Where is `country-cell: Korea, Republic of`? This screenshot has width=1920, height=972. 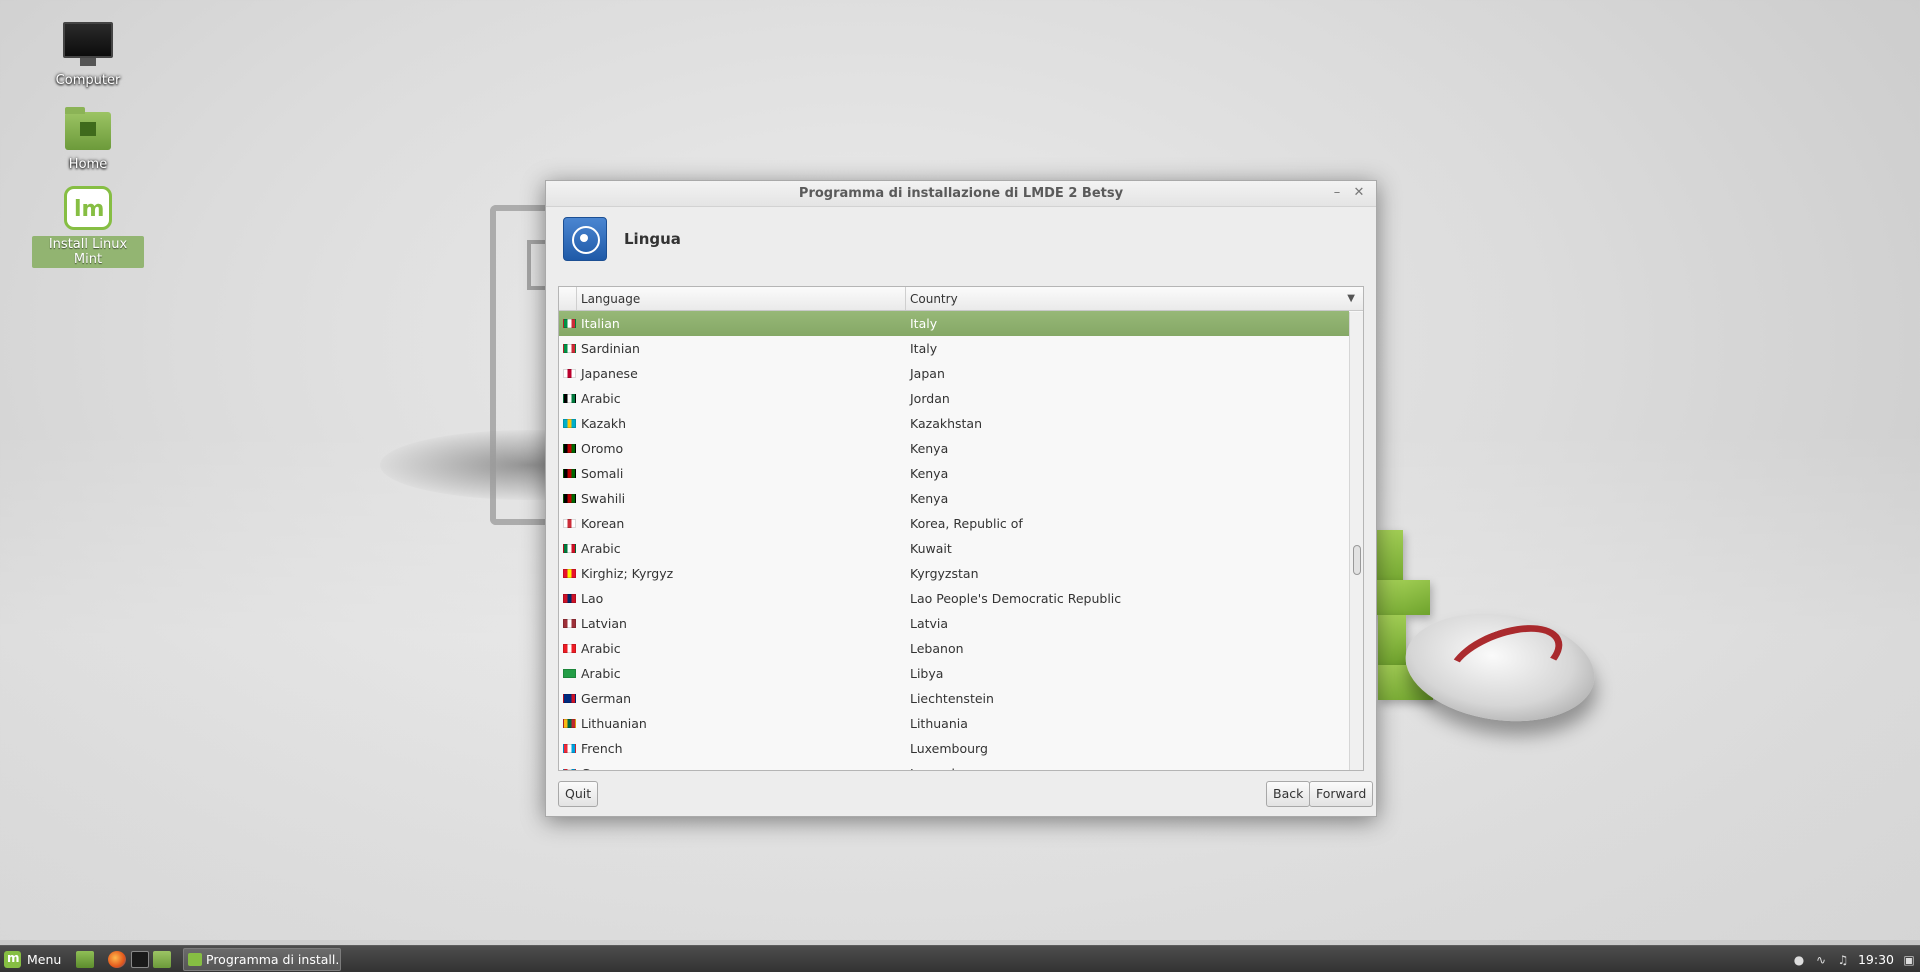 country-cell: Korea, Republic of is located at coordinates (966, 523).